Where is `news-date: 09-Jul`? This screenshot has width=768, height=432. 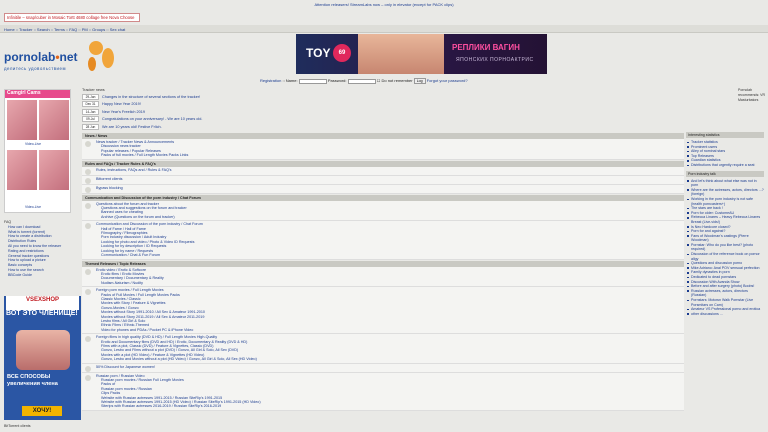
news-date: 09-Jul is located at coordinates (90, 119).